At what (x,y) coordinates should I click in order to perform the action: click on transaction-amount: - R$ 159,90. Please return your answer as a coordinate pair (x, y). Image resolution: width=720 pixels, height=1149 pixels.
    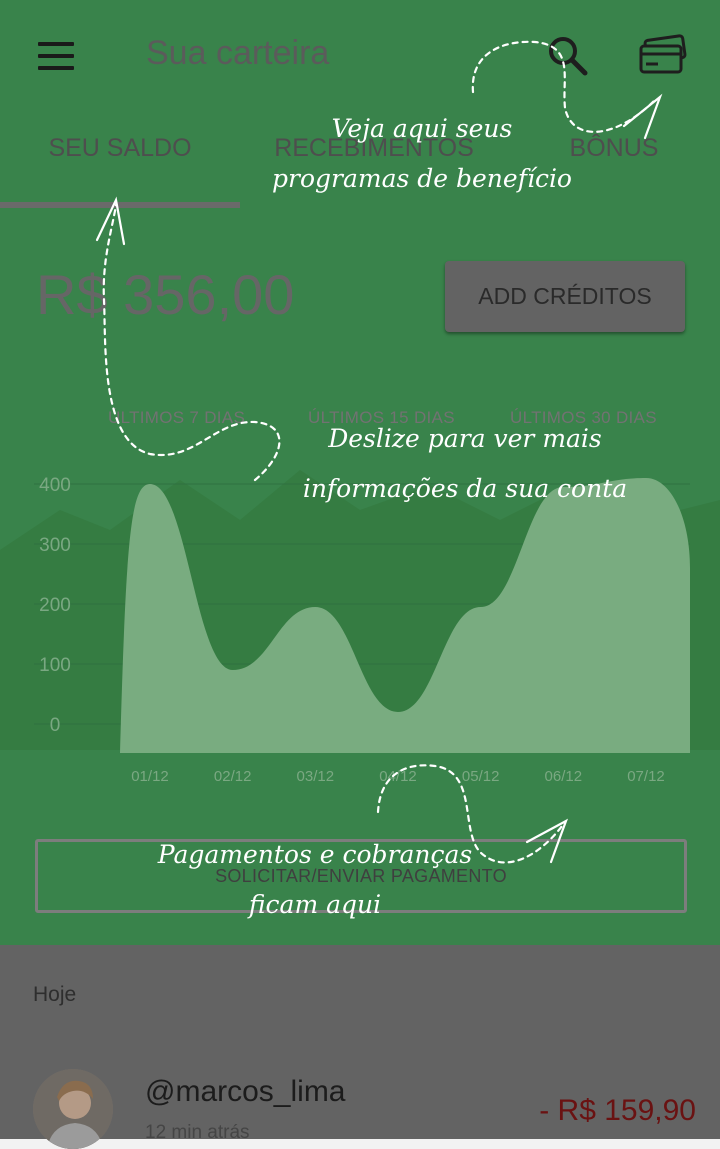
    Looking at the image, I should click on (617, 1110).